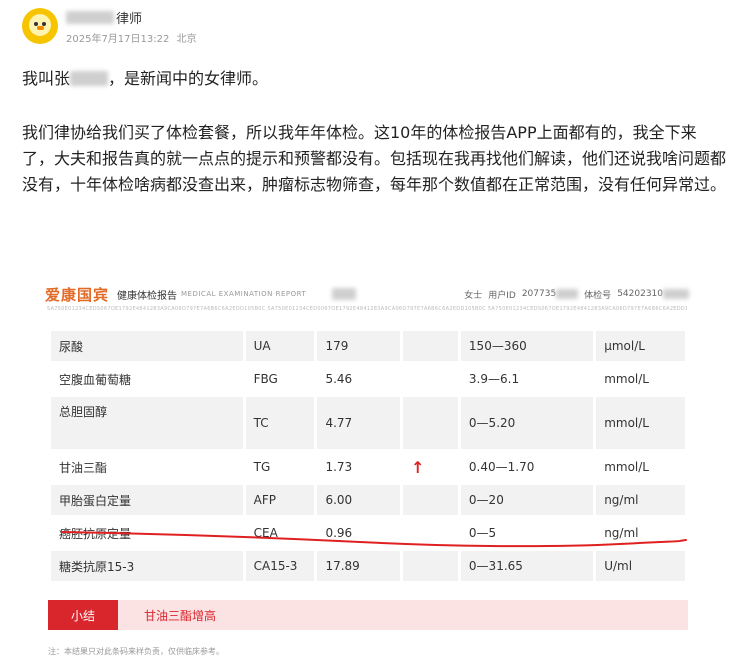 Image resolution: width=749 pixels, height=665 pixels. What do you see at coordinates (280, 500) in the screenshot?
I see `test-code: AFP` at bounding box center [280, 500].